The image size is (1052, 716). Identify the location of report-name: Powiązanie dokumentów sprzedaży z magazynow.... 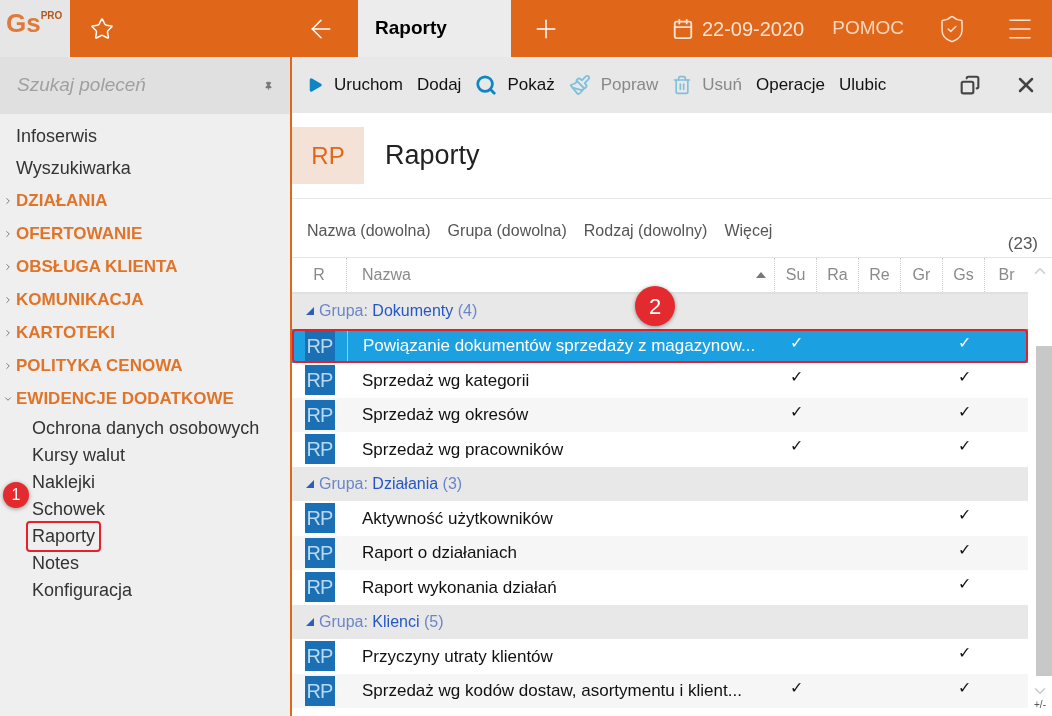
(559, 346).